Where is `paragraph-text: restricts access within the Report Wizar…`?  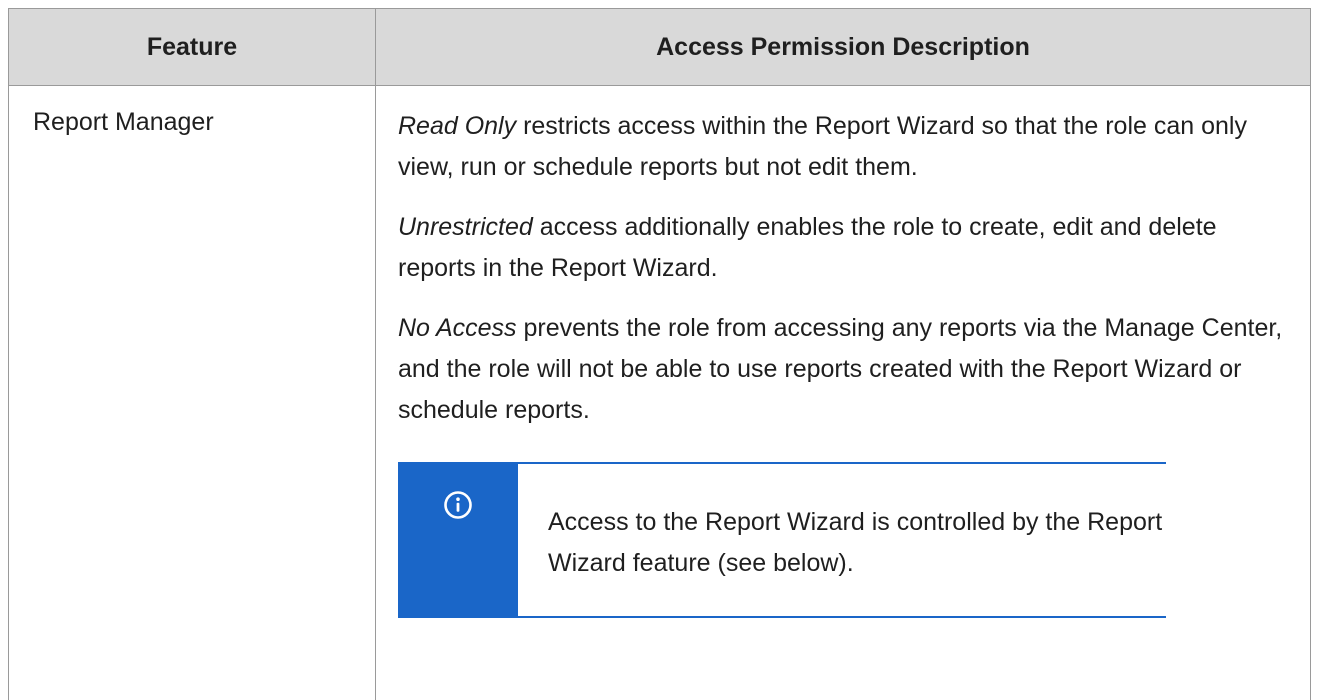
paragraph-text: restricts access within the Report Wizar… is located at coordinates (822, 146).